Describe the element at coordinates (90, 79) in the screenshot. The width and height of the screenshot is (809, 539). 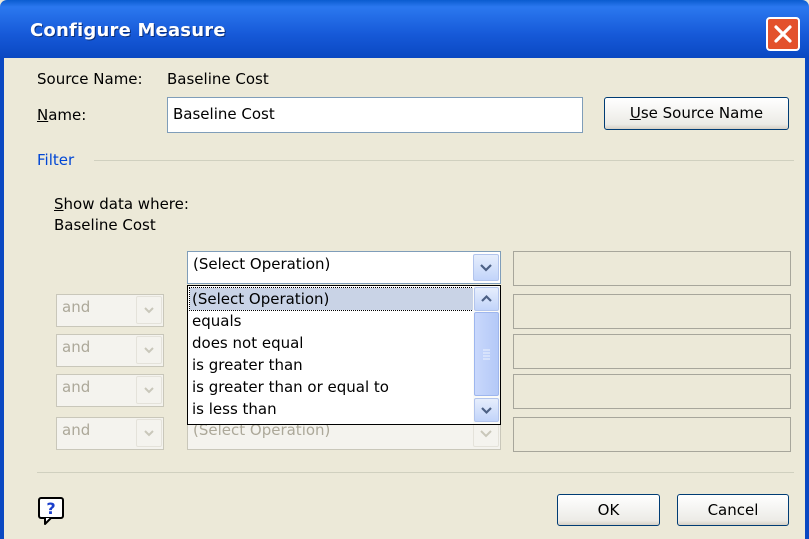
I see `source-name-label: Source Name:` at that location.